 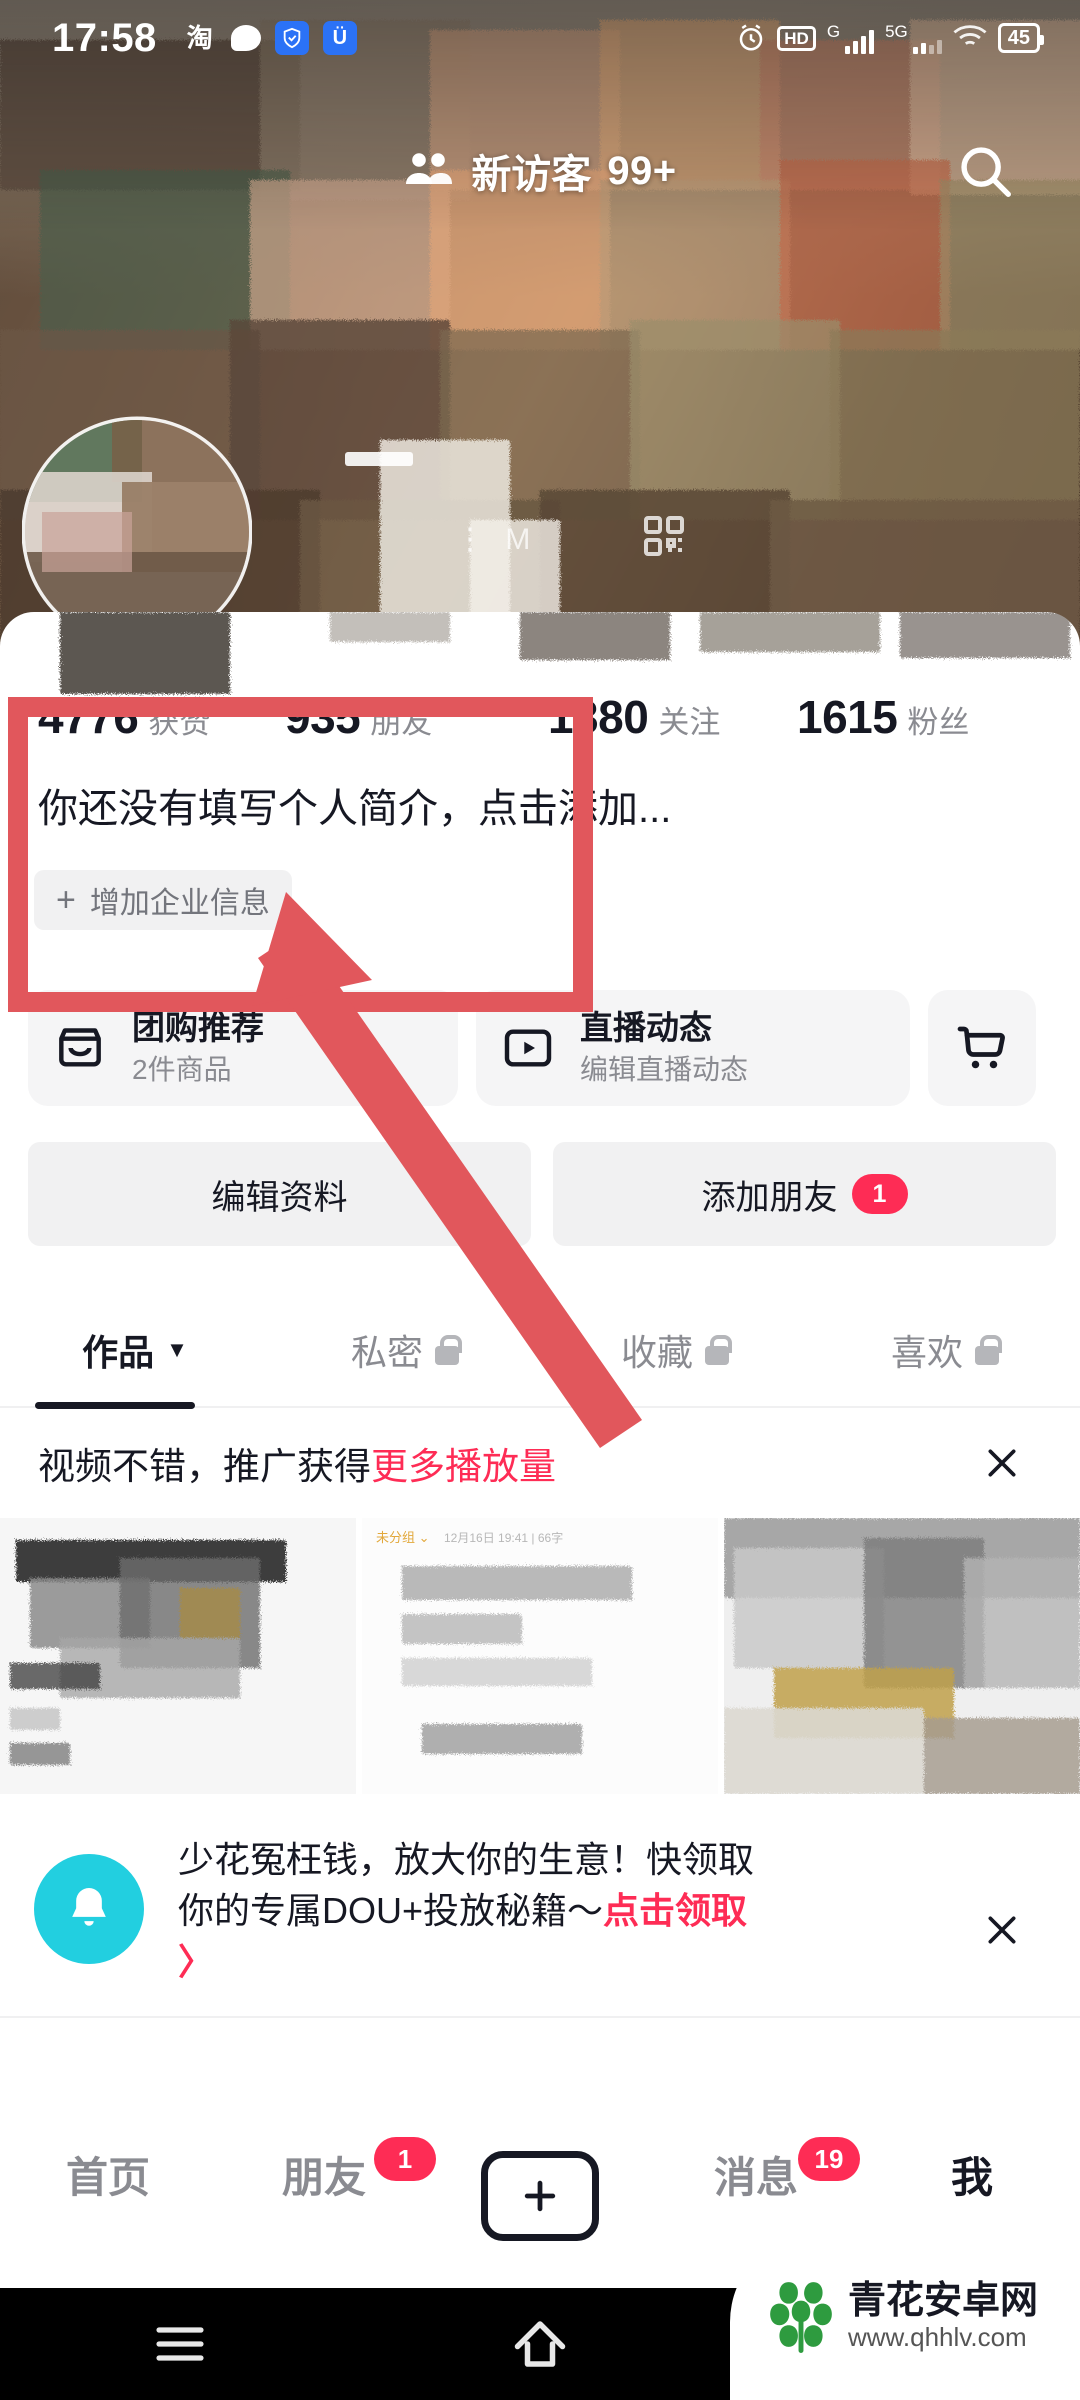 What do you see at coordinates (542, 1194) in the screenshot?
I see `profile-action-row: 编辑资料 添加朋友 1` at bounding box center [542, 1194].